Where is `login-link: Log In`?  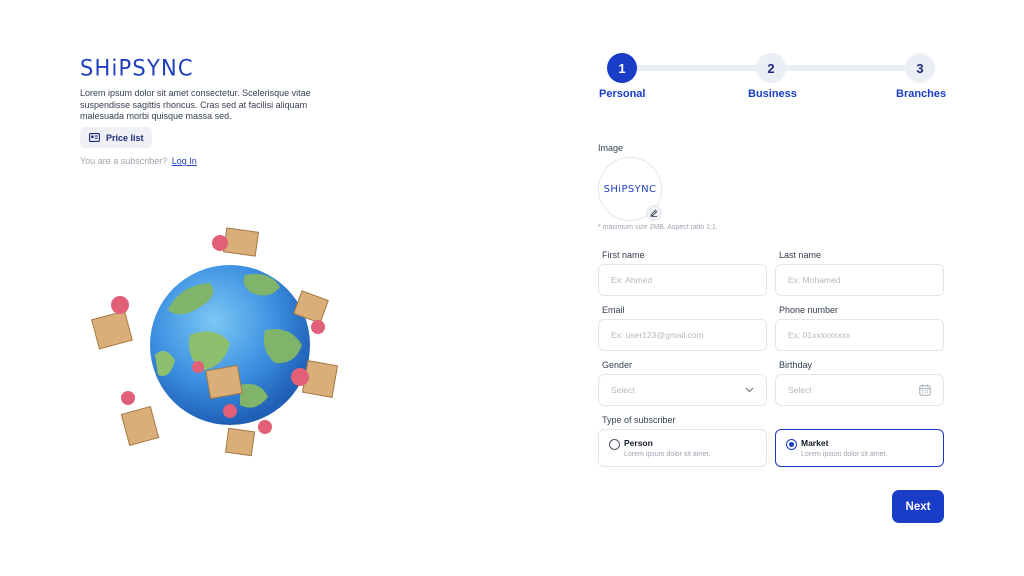 login-link: Log In is located at coordinates (184, 161).